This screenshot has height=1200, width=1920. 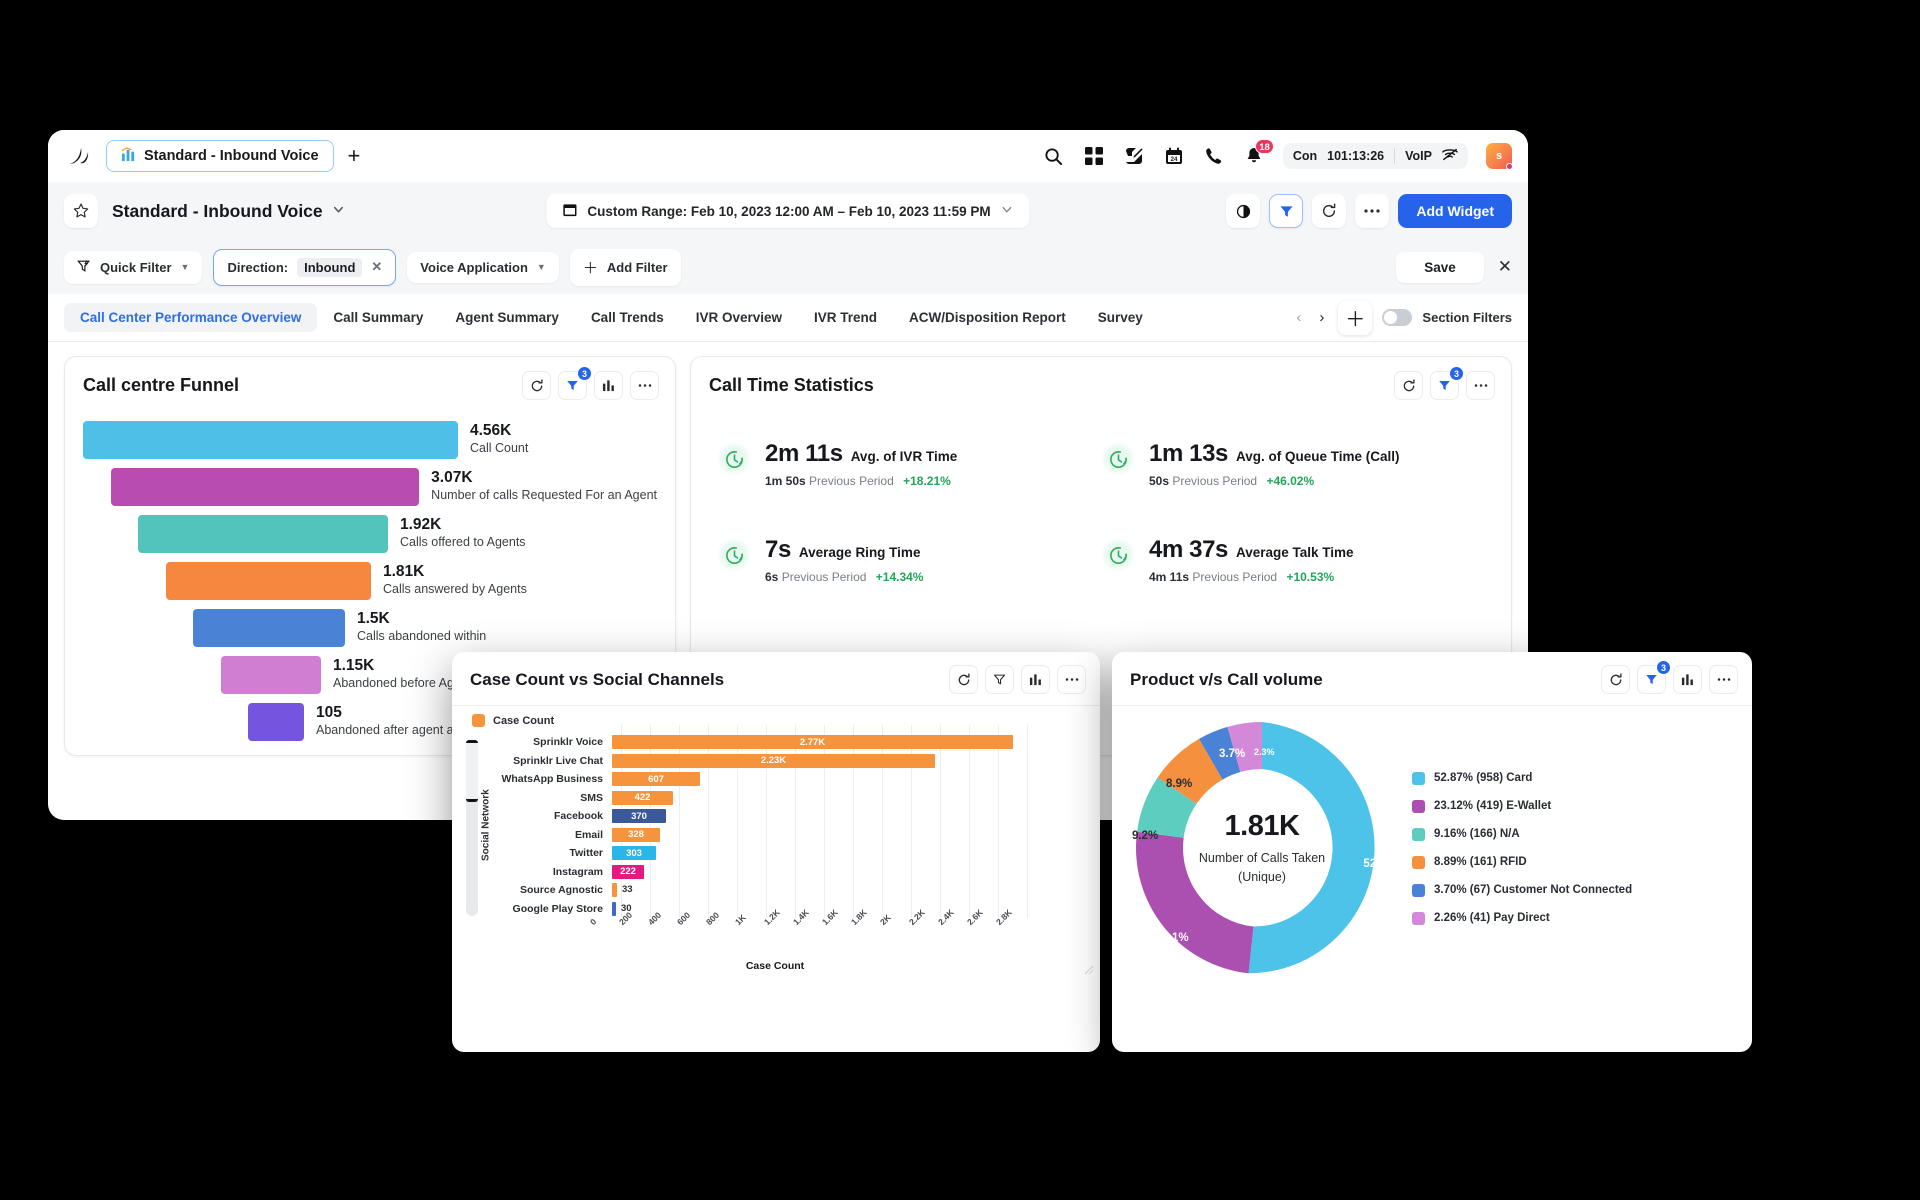 I want to click on tab-call-summary: Call Summary, so click(x=378, y=317).